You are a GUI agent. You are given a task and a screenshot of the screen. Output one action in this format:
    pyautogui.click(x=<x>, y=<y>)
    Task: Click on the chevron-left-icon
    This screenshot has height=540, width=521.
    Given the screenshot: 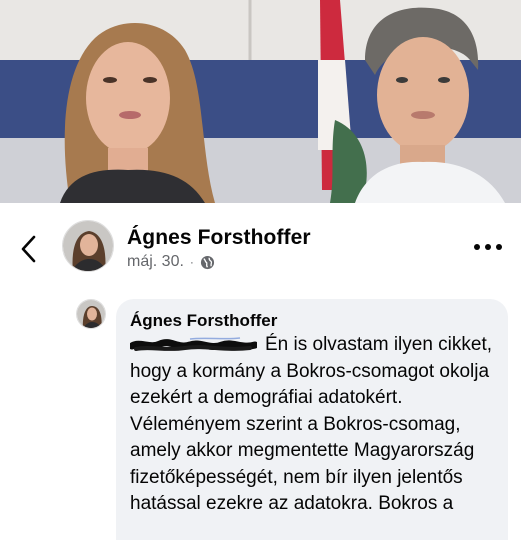 What is the action you would take?
    pyautogui.click(x=28, y=249)
    